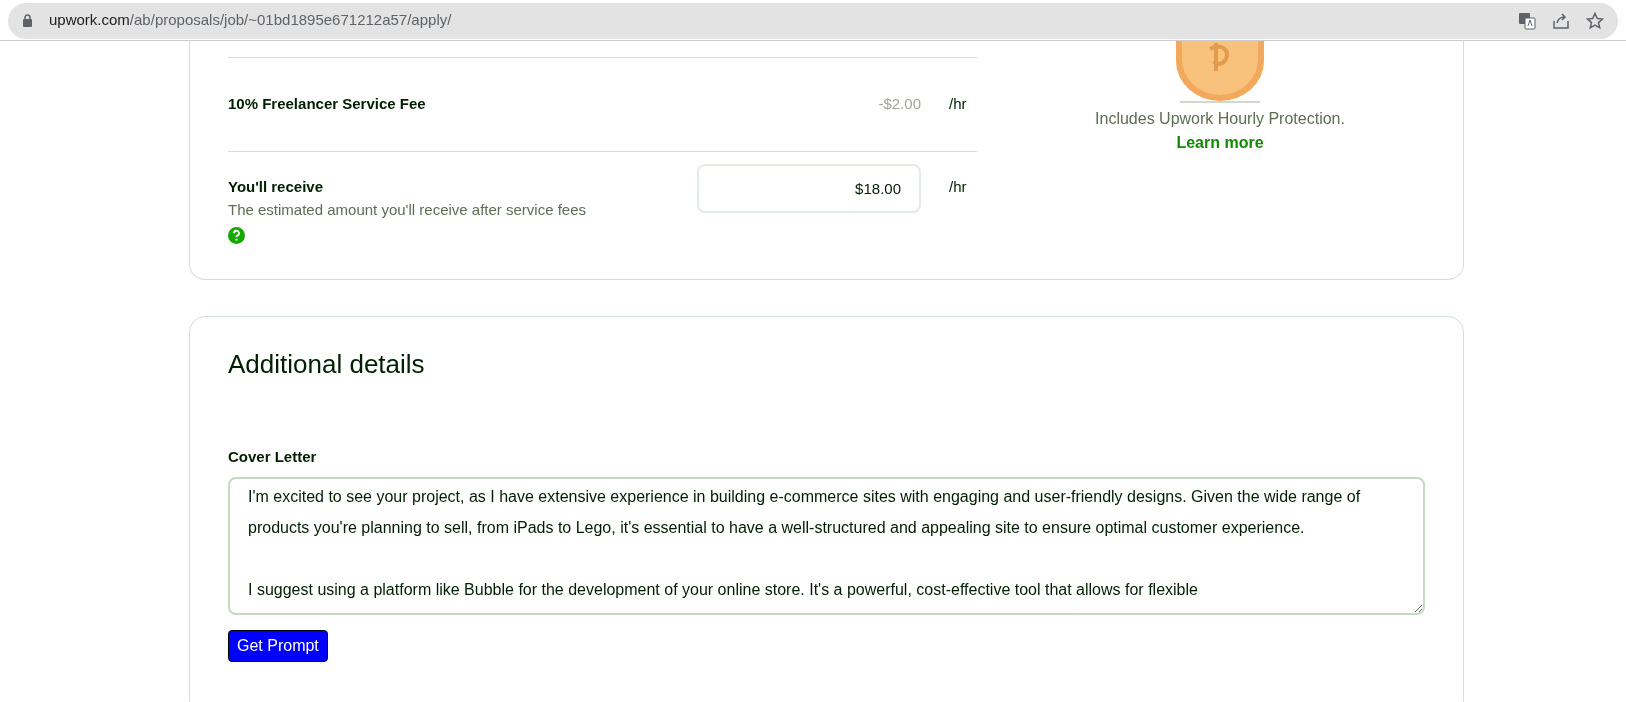 The image size is (1626, 702). What do you see at coordinates (236, 236) in the screenshot?
I see `help-icon` at bounding box center [236, 236].